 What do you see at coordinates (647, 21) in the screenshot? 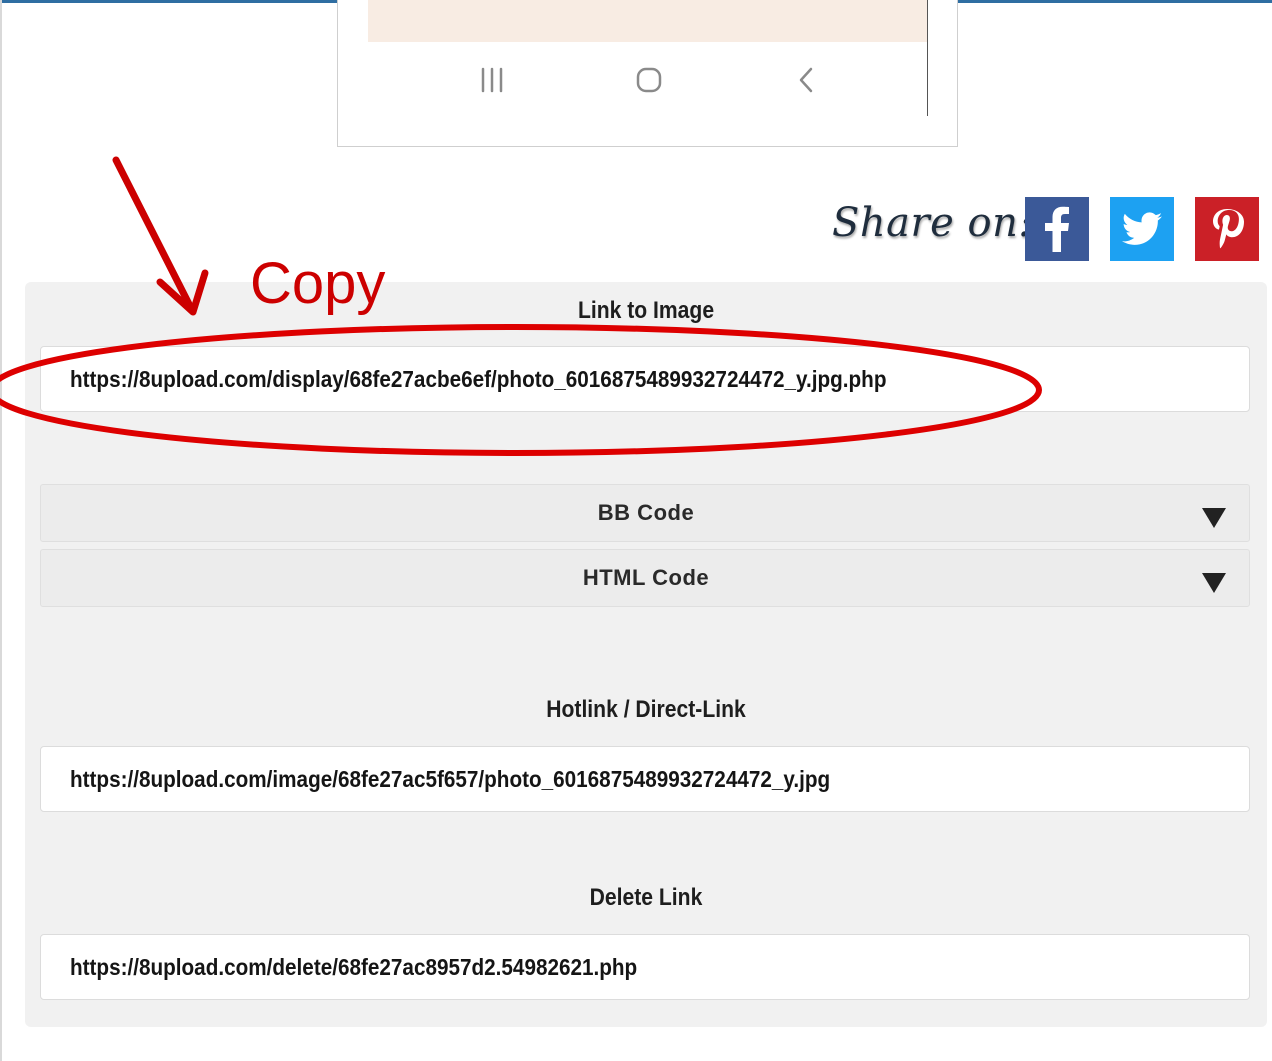
I see `preview-image-area` at bounding box center [647, 21].